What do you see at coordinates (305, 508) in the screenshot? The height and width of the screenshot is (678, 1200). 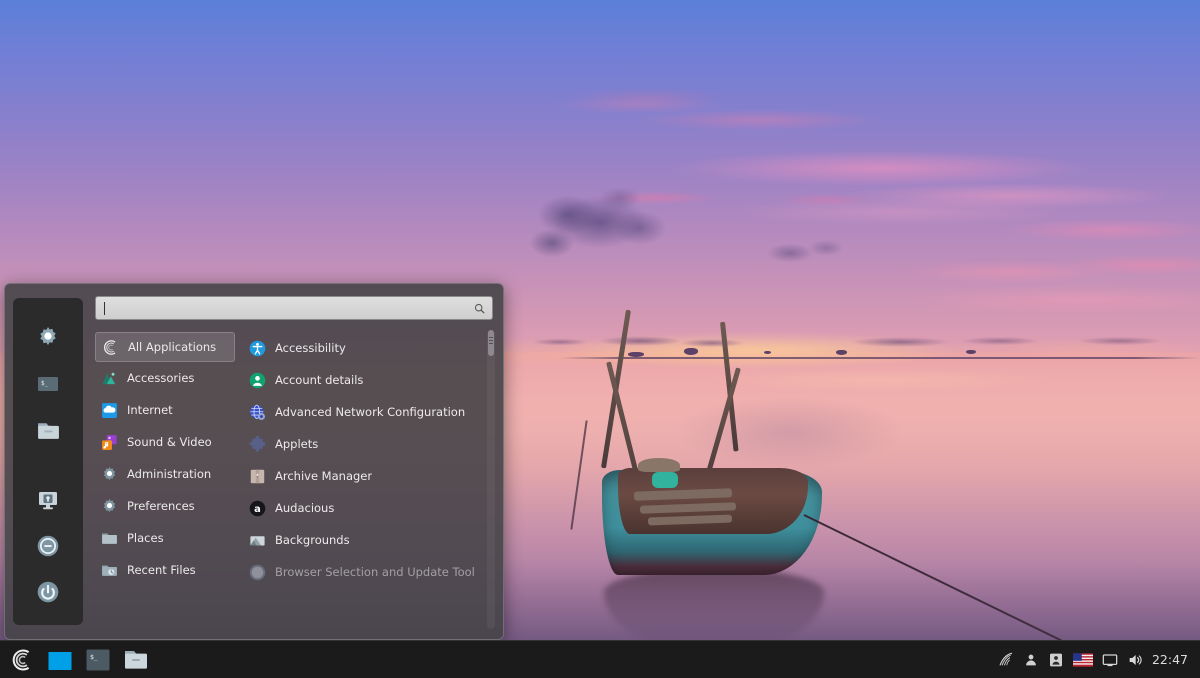 I see `app-label: Audacious` at bounding box center [305, 508].